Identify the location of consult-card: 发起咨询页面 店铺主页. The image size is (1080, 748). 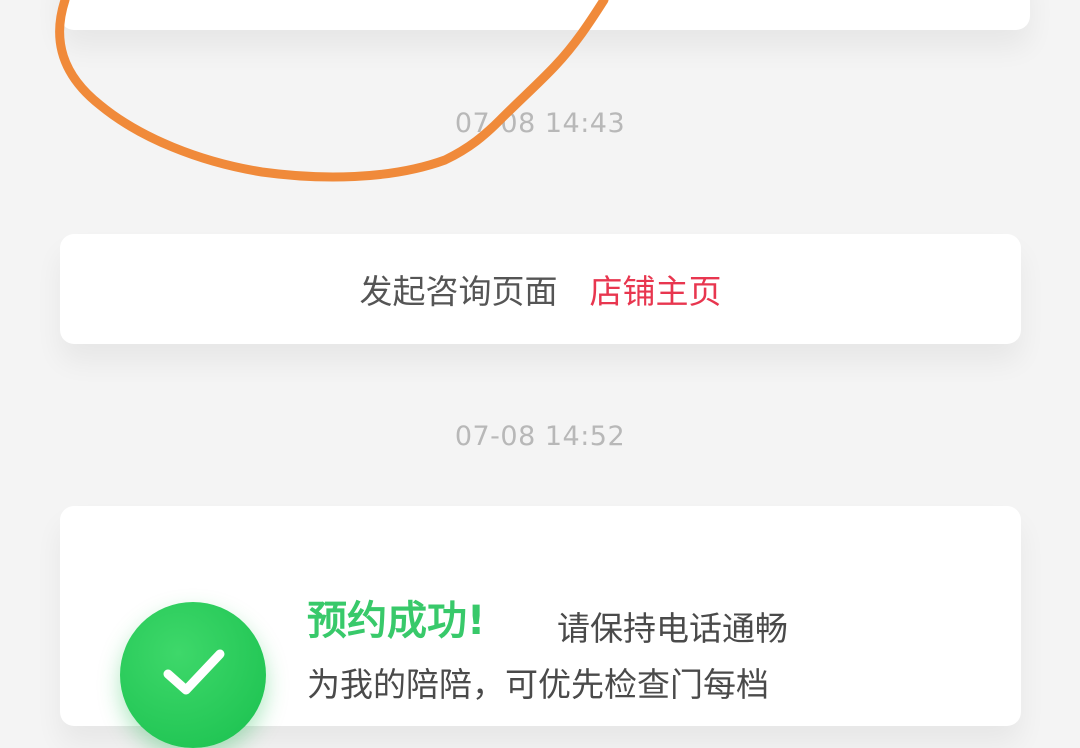
(540, 289).